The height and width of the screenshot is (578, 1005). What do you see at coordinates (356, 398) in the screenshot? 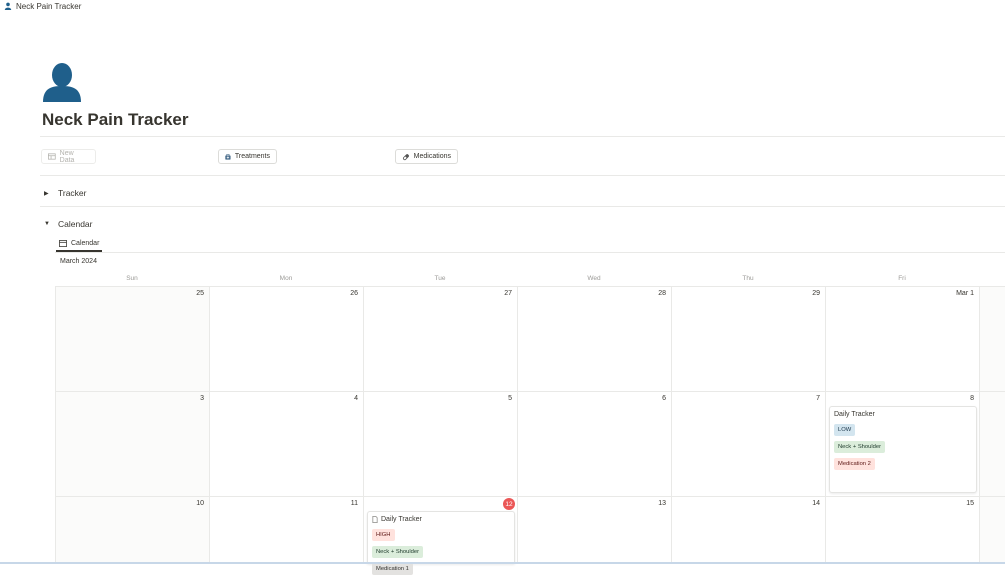
I see `day-number: 4` at bounding box center [356, 398].